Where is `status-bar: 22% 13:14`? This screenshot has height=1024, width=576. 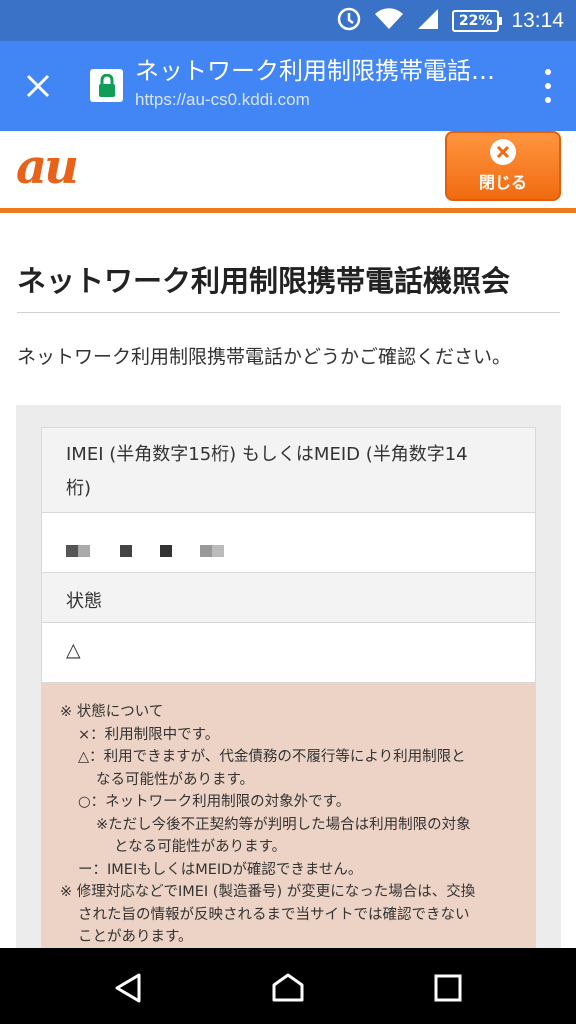 status-bar: 22% 13:14 is located at coordinates (288, 20).